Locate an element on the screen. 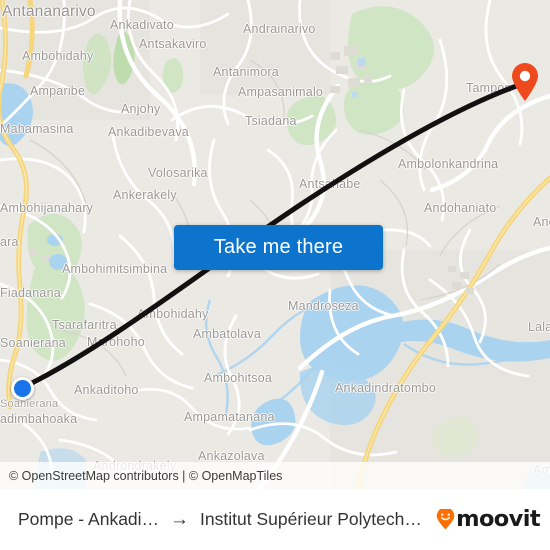 The image size is (550, 550). moovit-pin-icon is located at coordinates (445, 519).